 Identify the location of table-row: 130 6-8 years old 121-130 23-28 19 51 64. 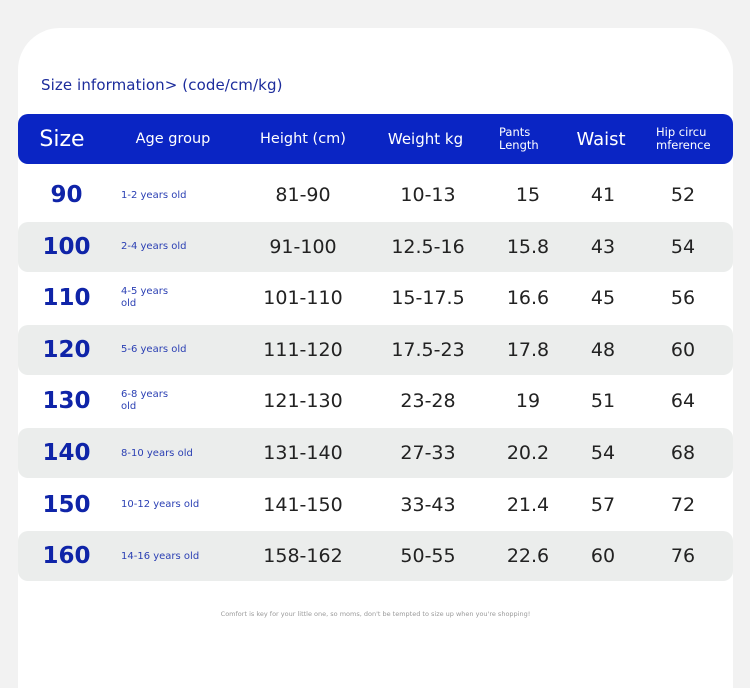
(375, 401).